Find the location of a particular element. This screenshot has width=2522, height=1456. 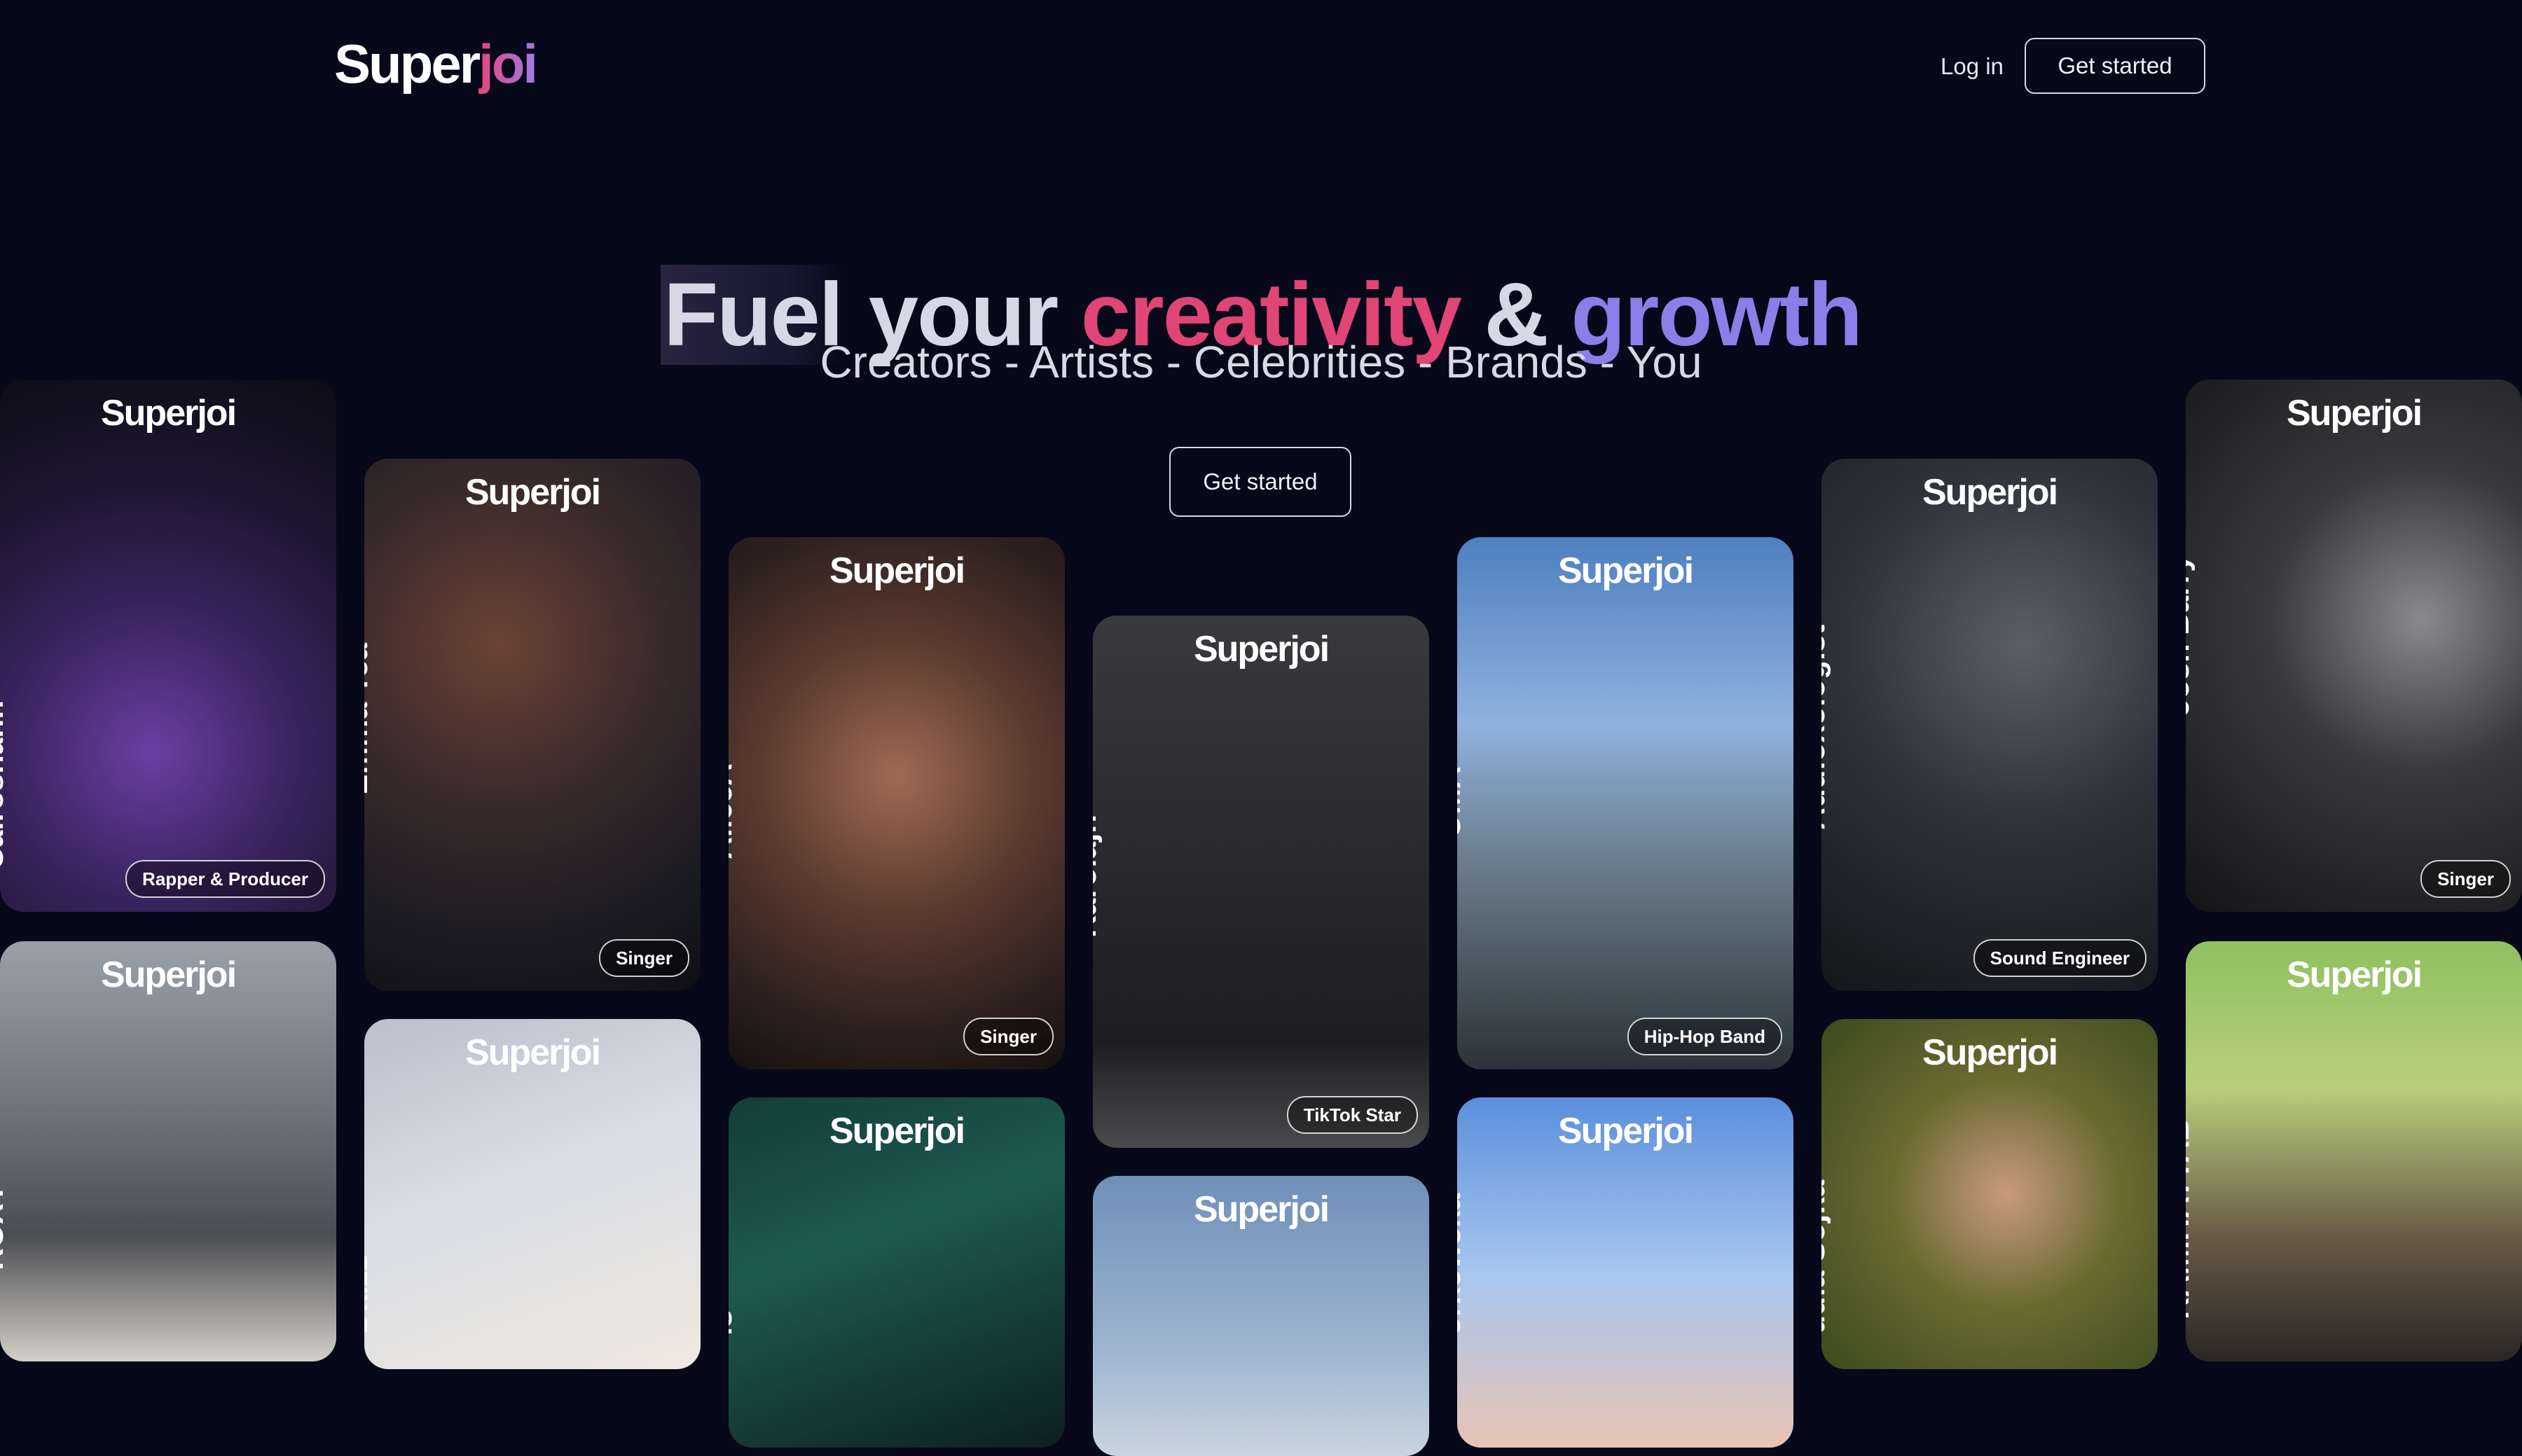

card-creator-name: Karolajn is located at coordinates (1098, 876).